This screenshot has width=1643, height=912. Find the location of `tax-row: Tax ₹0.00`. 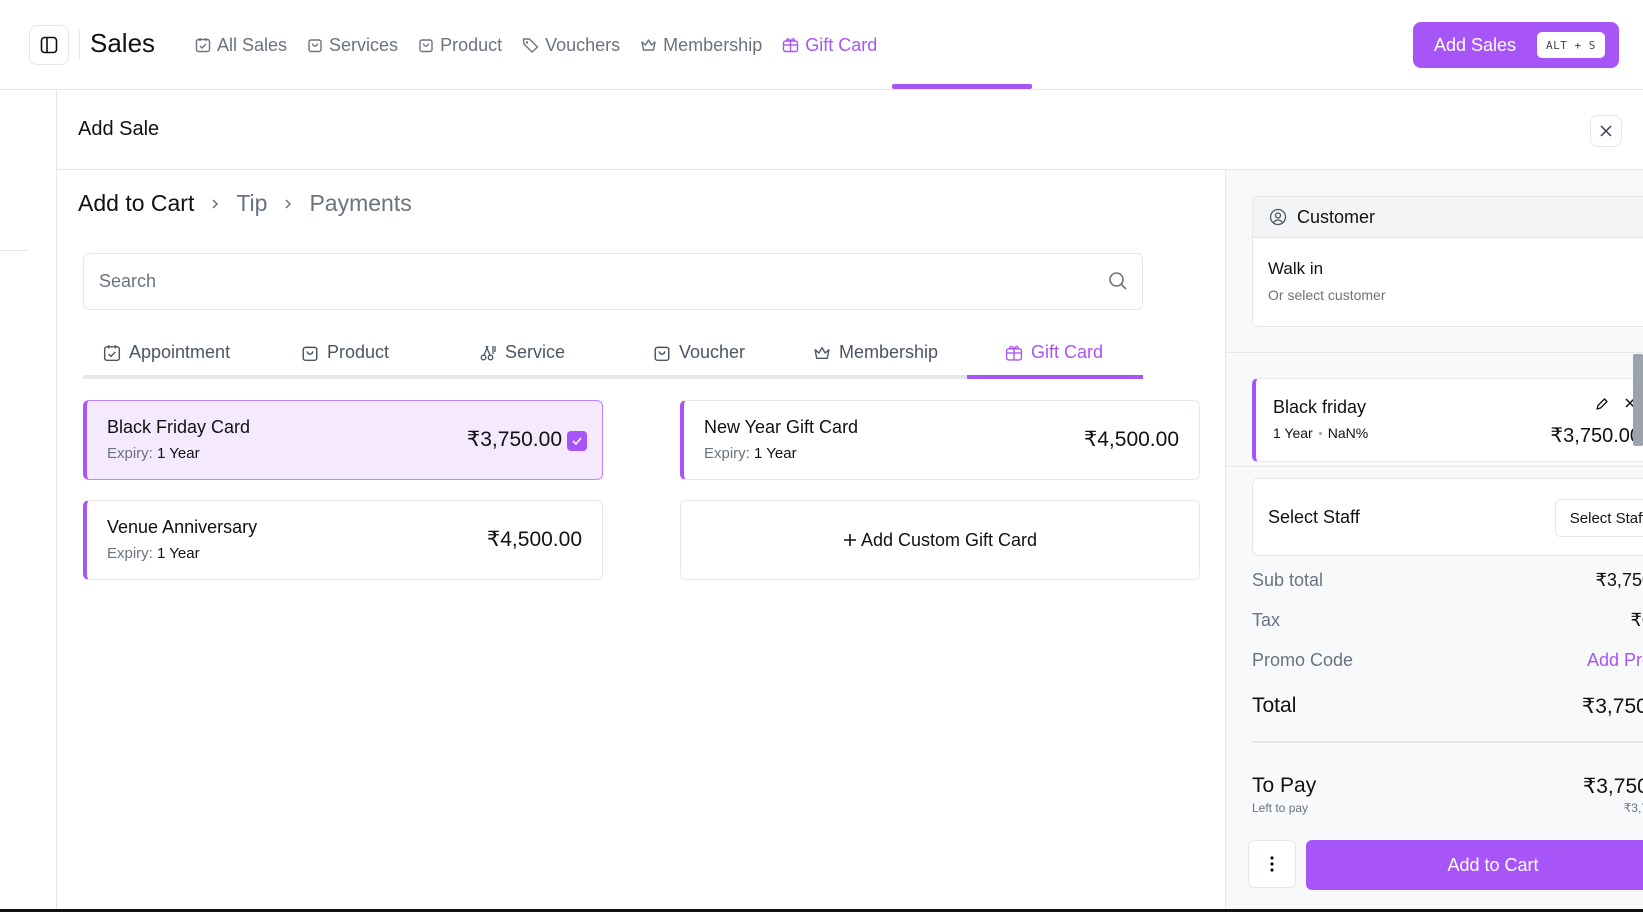

tax-row: Tax ₹0.00 is located at coordinates (1447, 620).